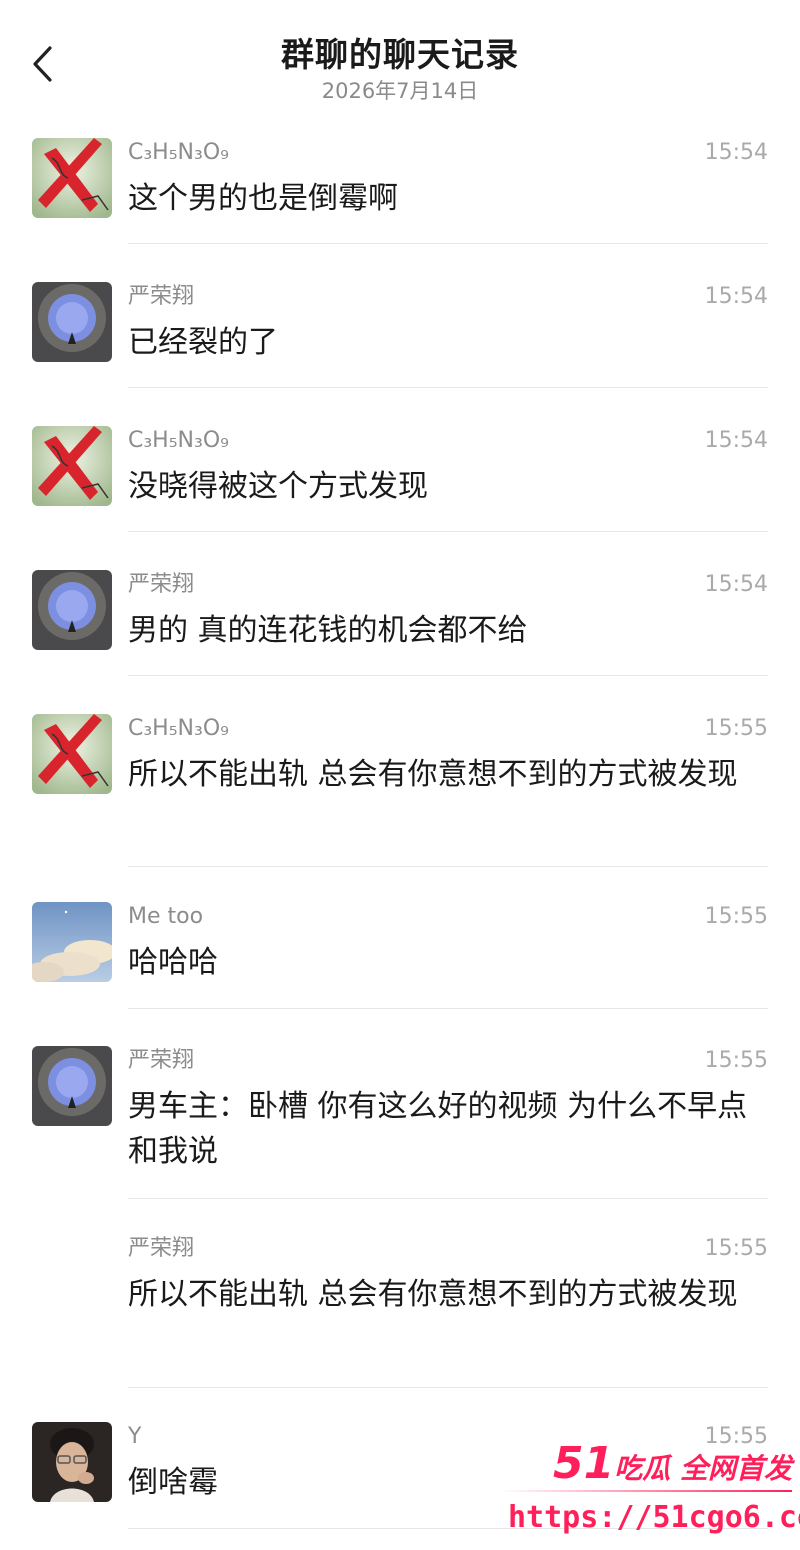  Describe the element at coordinates (400, 91) in the screenshot. I see `chat-date: 2026年7月14日` at that location.